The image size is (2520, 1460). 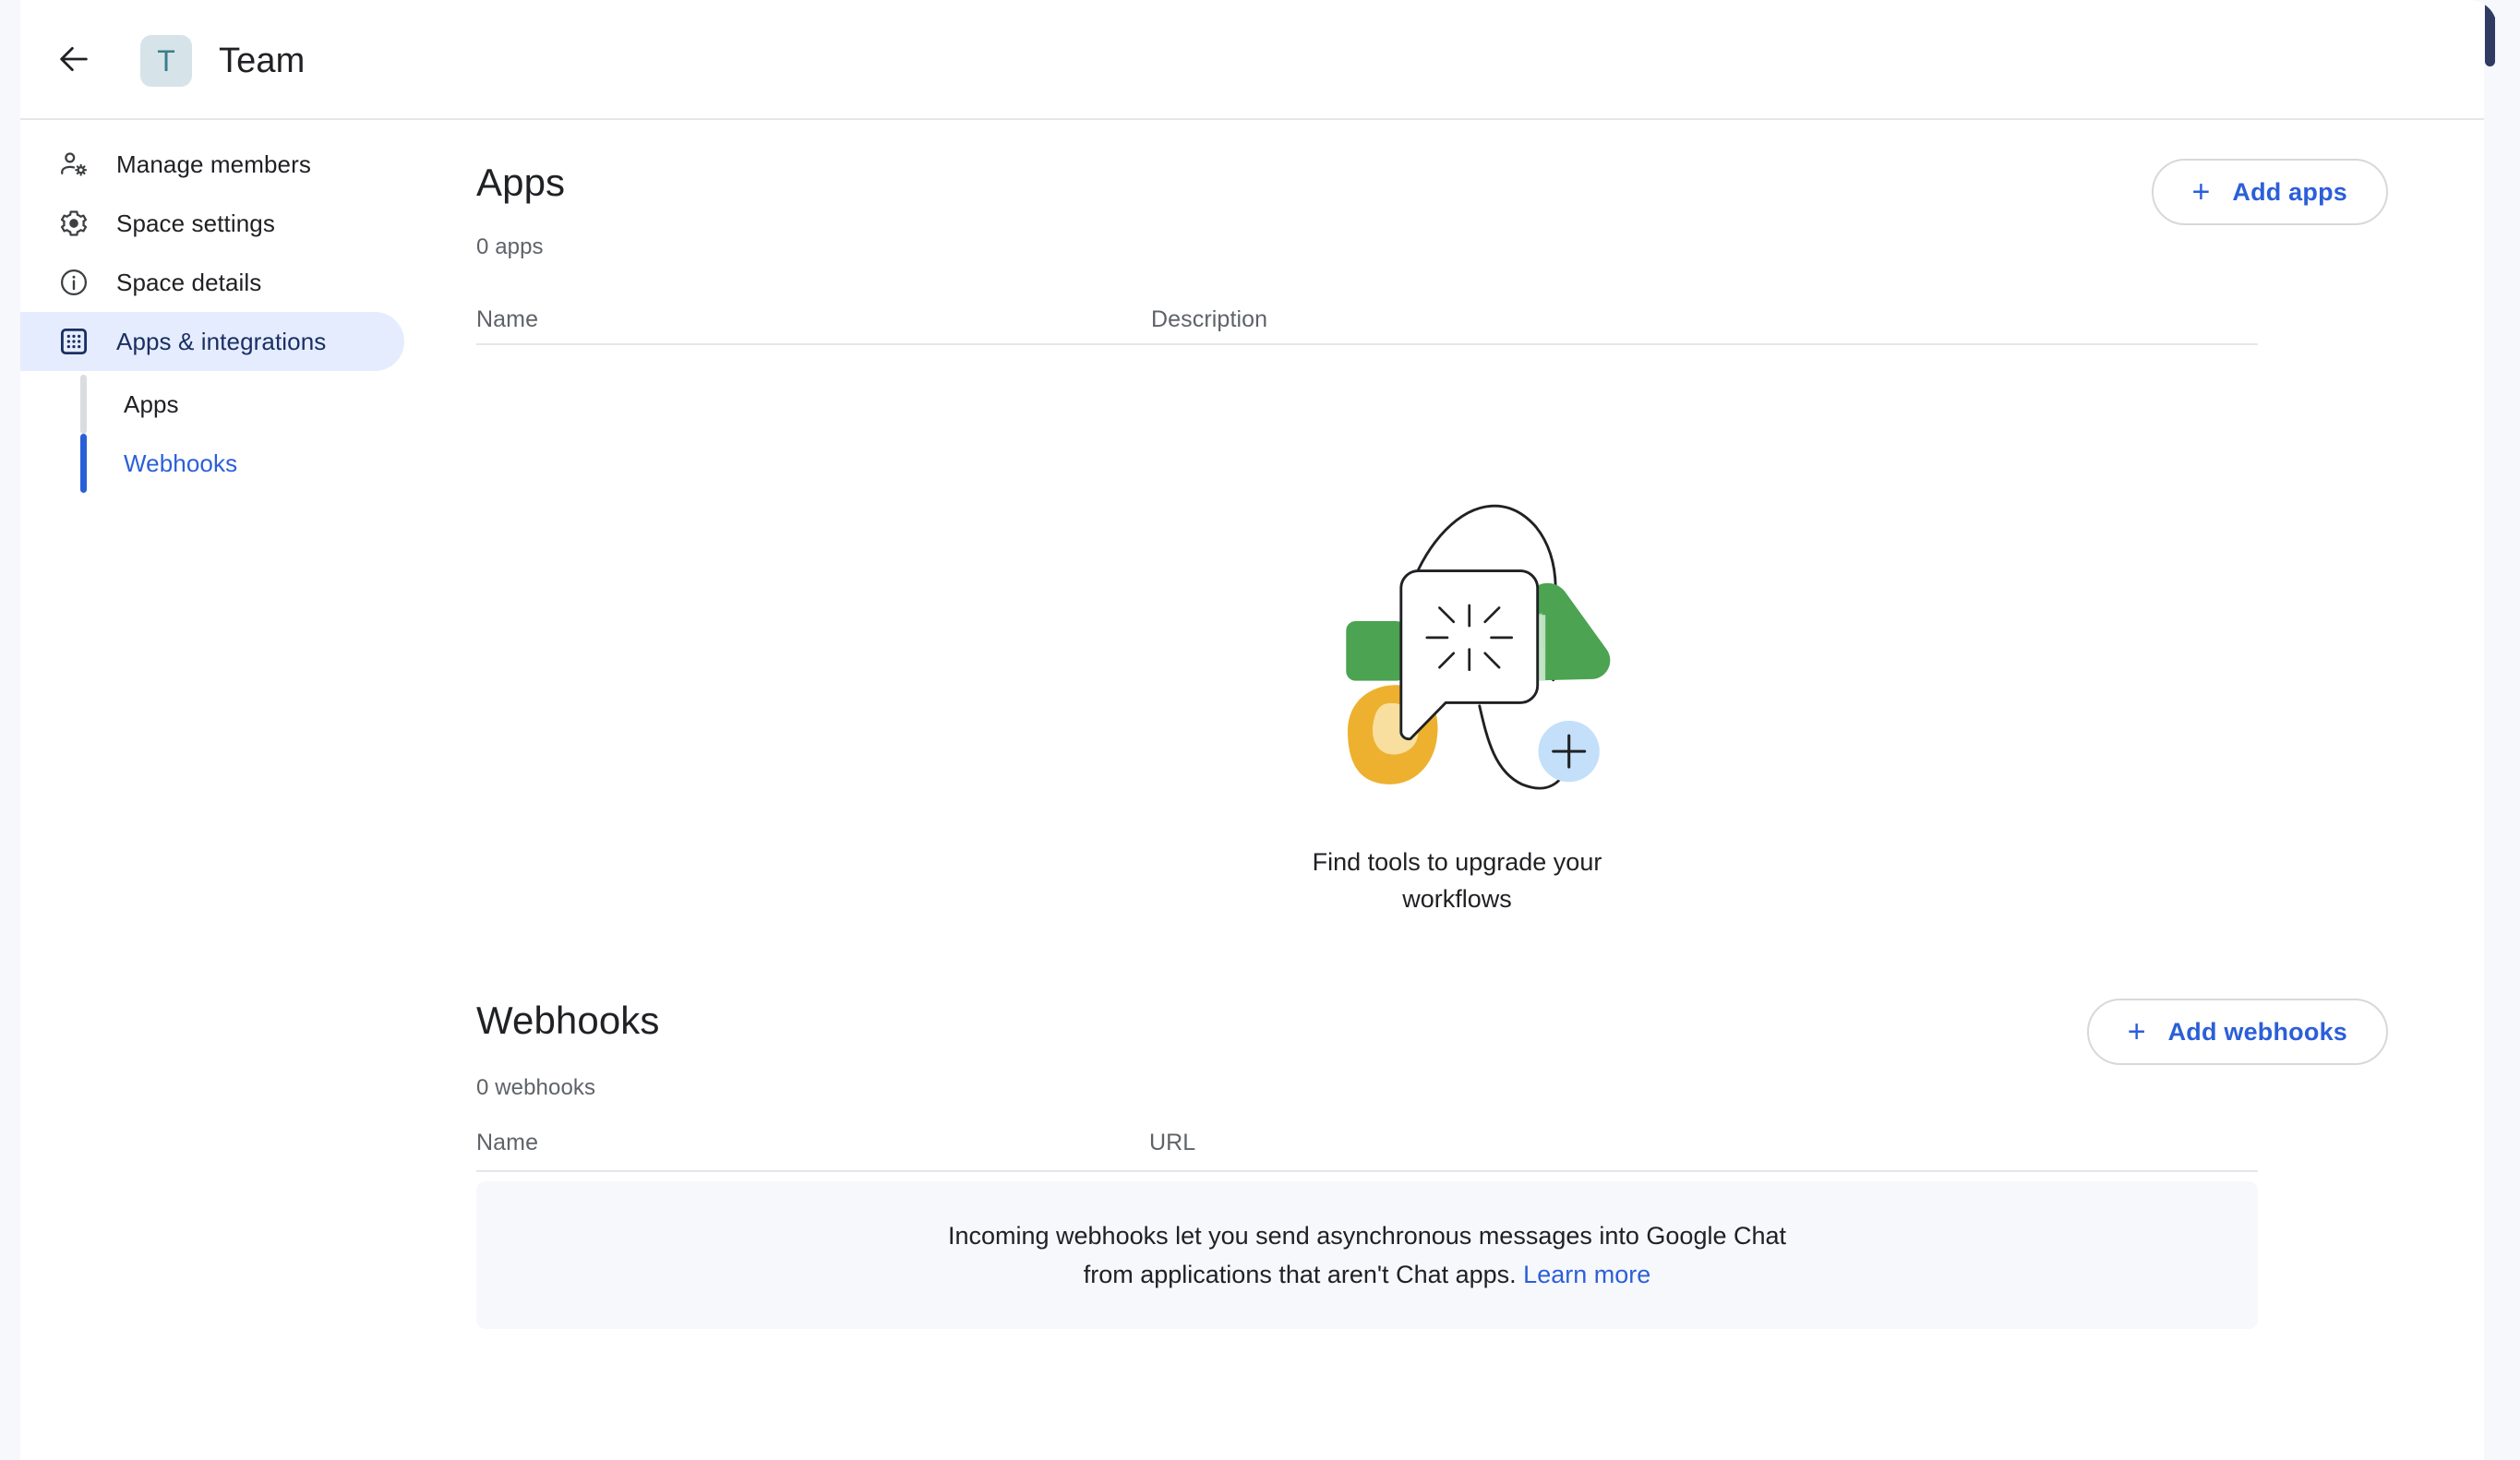 What do you see at coordinates (1457, 334) in the screenshot?
I see `apps-table-header: Name Description` at bounding box center [1457, 334].